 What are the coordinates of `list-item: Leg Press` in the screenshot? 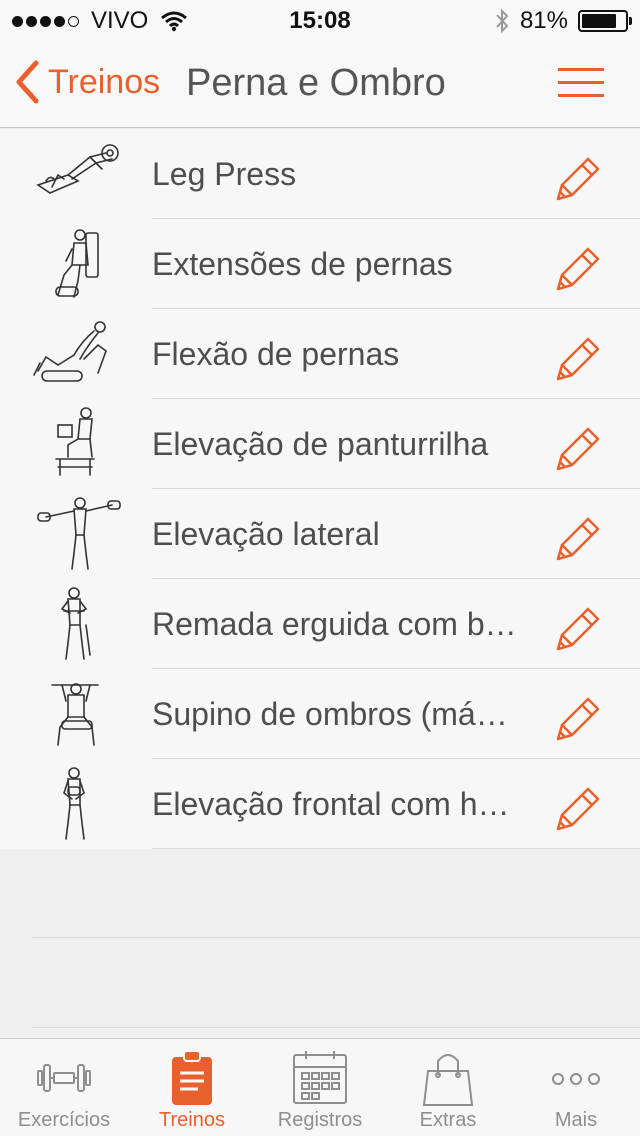 It's located at (320, 174).